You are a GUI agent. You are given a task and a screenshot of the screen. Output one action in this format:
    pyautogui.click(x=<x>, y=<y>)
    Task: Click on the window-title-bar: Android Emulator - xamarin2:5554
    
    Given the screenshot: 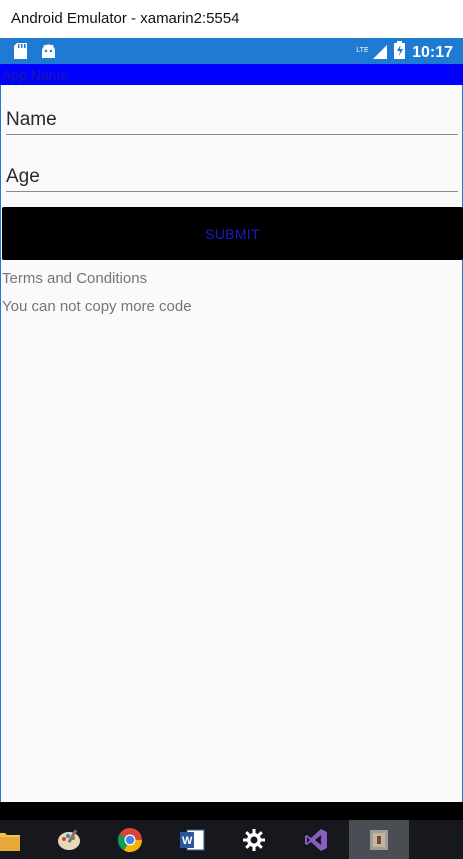 What is the action you would take?
    pyautogui.click(x=231, y=19)
    